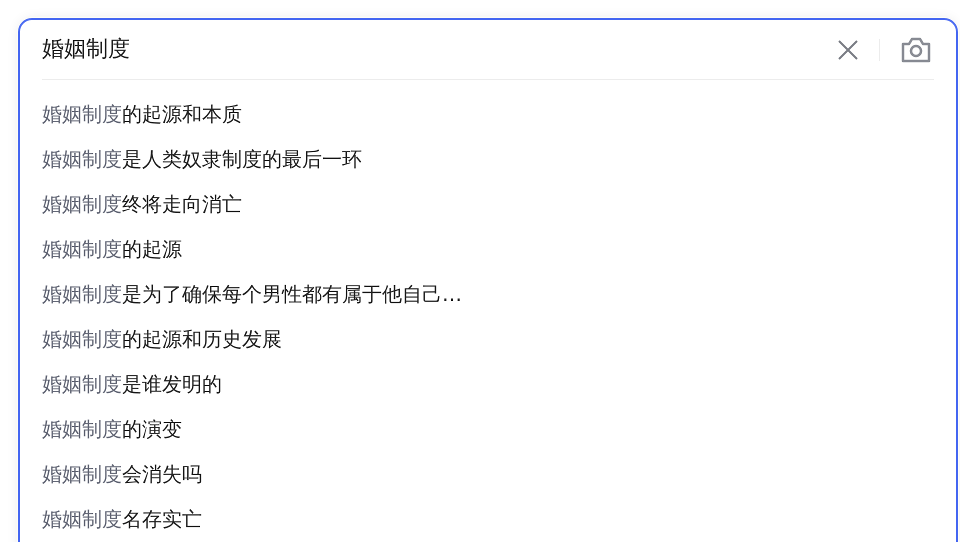  What do you see at coordinates (488, 114) in the screenshot?
I see `search-suggestion: 婚姻制度的起源和本质` at bounding box center [488, 114].